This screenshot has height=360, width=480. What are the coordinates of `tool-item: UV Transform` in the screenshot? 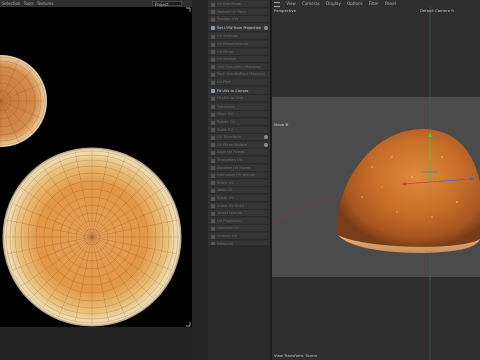 It's located at (239, 138).